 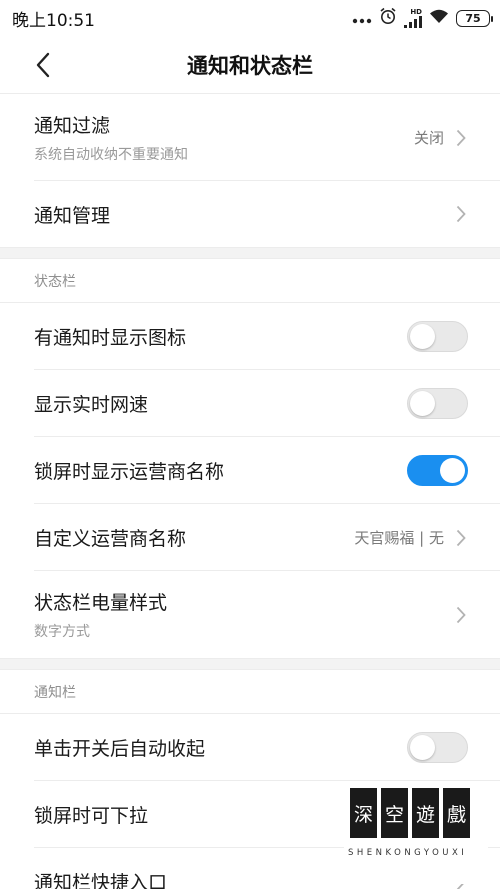 I want to click on notification-filter-subtitle: 系统自动收纳不重要通知, so click(x=111, y=155).